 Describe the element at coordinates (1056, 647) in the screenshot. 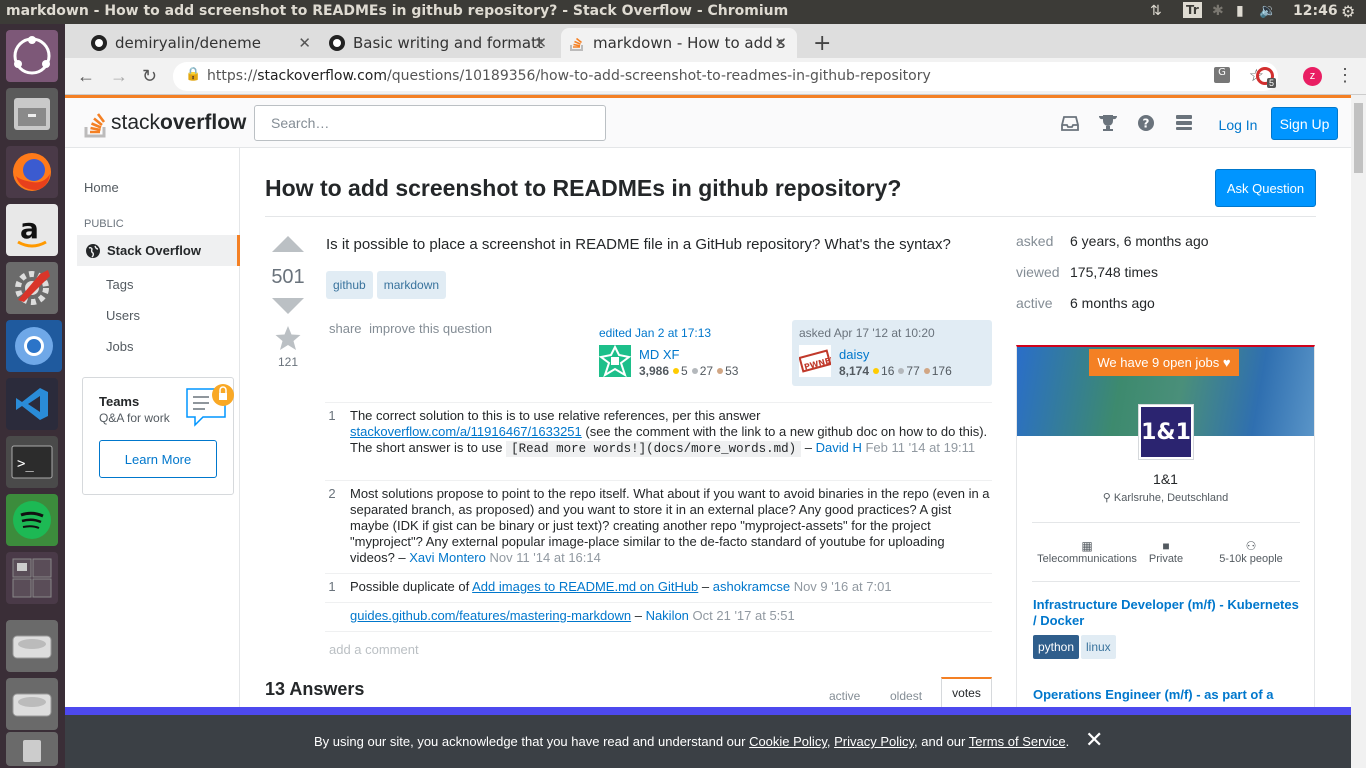

I see `job-tag-python: python` at that location.